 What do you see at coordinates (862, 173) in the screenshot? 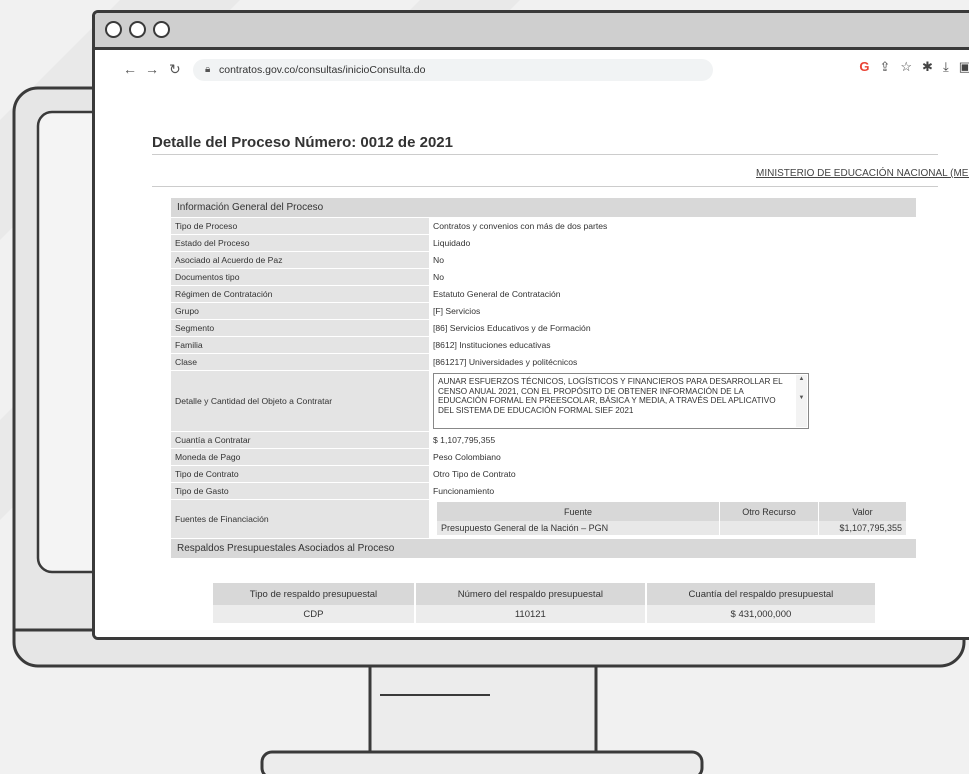
I see `entity-link: MINISTERIO DE EDUCACIÓN NACIONAL (MEN)` at bounding box center [862, 173].